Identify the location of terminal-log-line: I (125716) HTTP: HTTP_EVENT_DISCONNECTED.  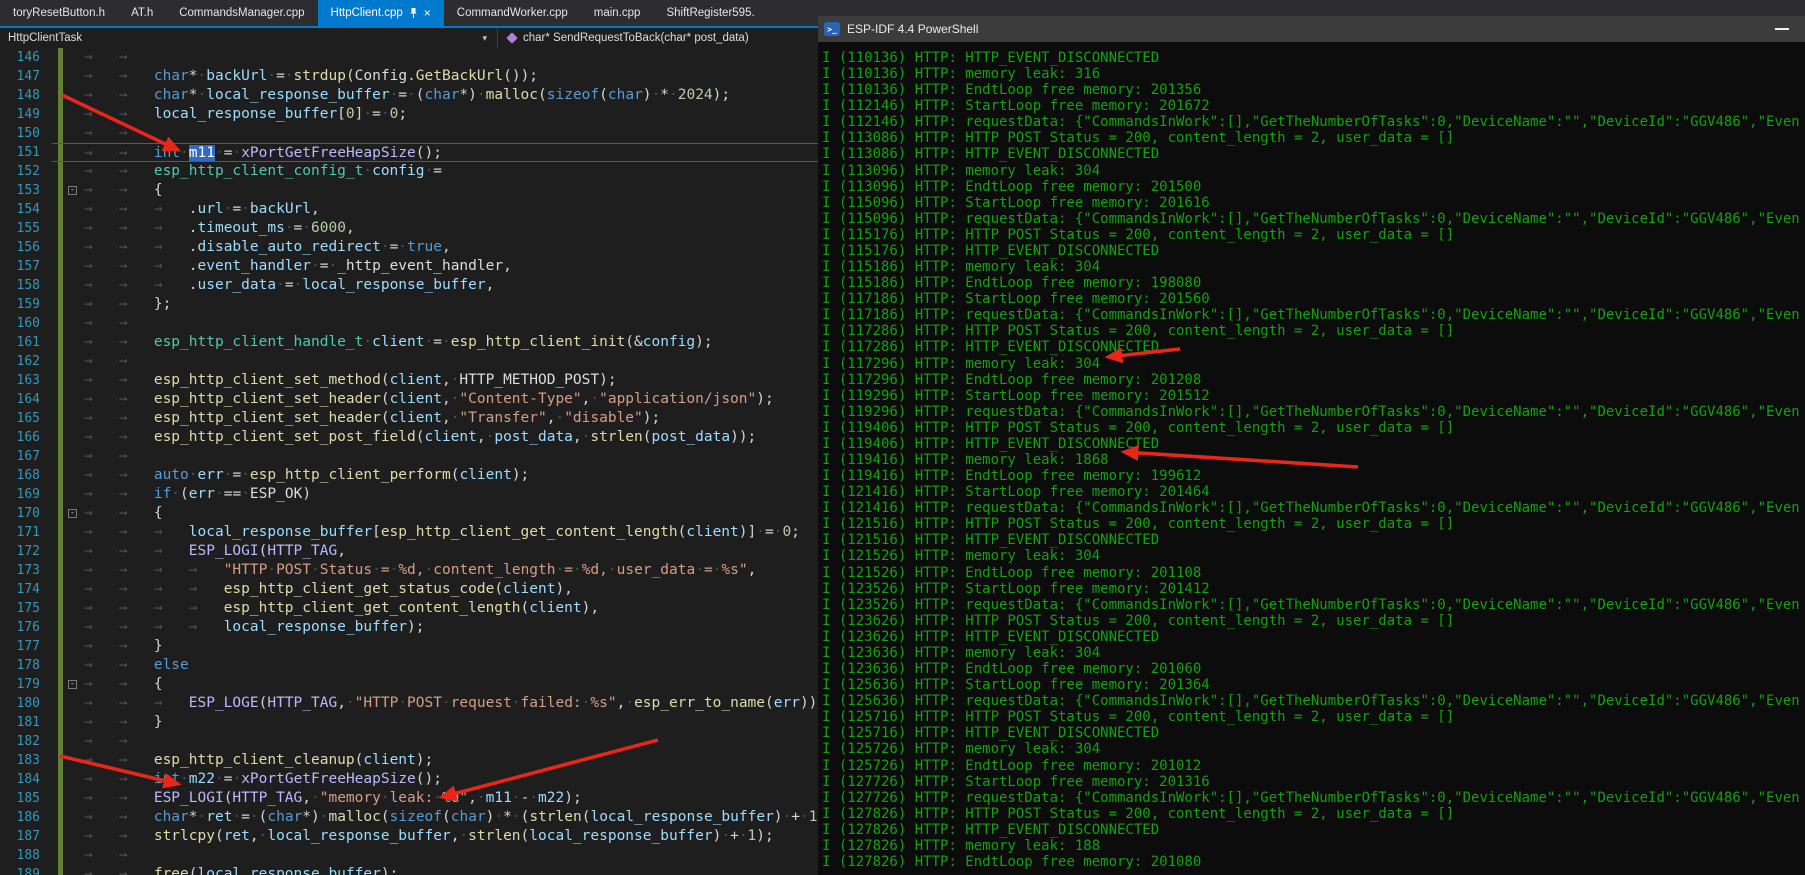
(991, 733).